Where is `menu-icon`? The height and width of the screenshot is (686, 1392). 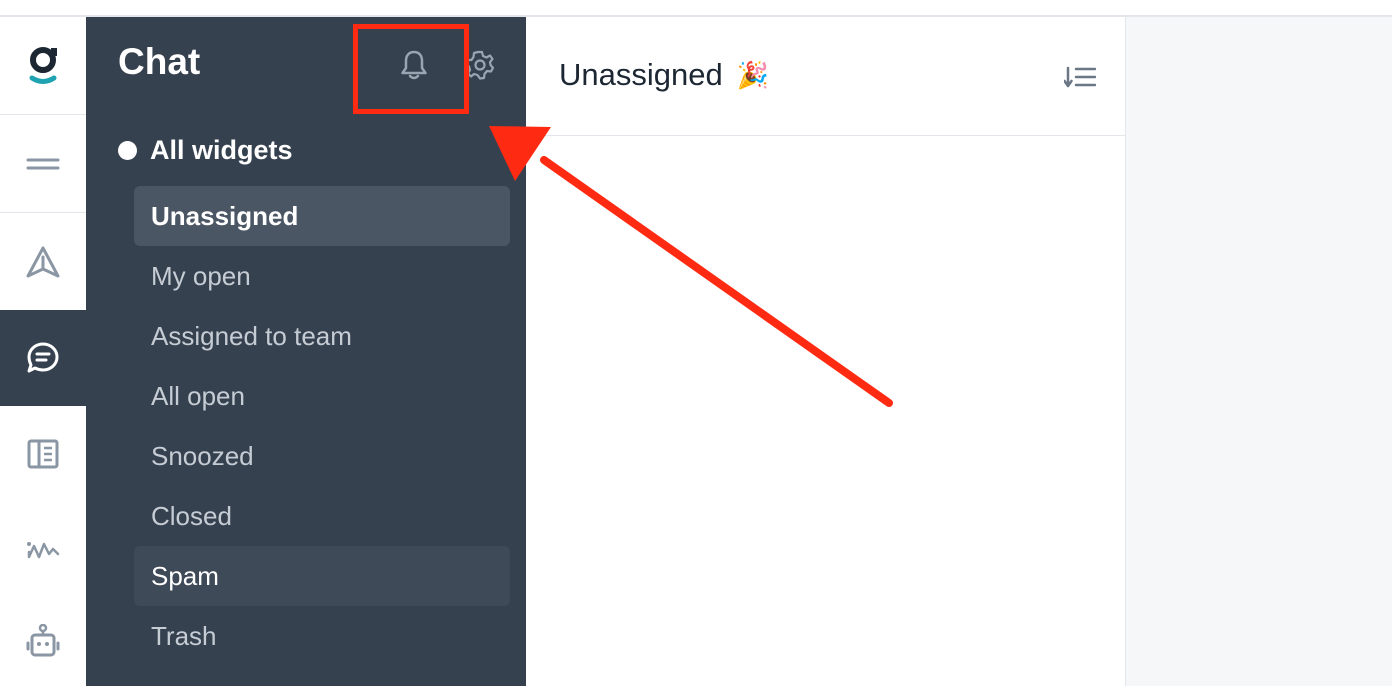 menu-icon is located at coordinates (43, 164).